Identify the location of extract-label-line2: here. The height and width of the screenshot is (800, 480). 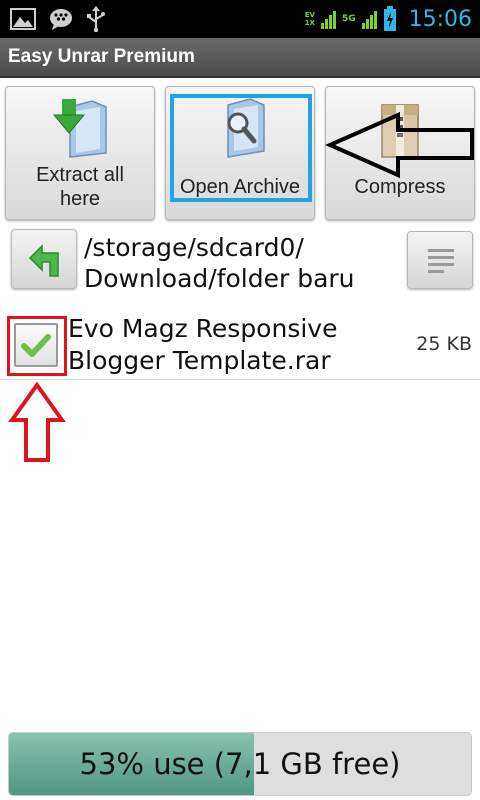
(80, 199).